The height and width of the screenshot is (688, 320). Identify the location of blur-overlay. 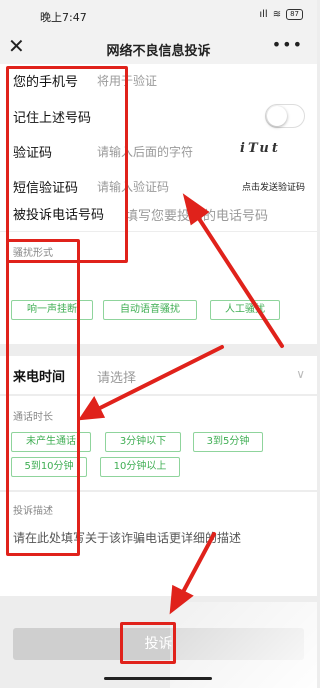
(243, 645).